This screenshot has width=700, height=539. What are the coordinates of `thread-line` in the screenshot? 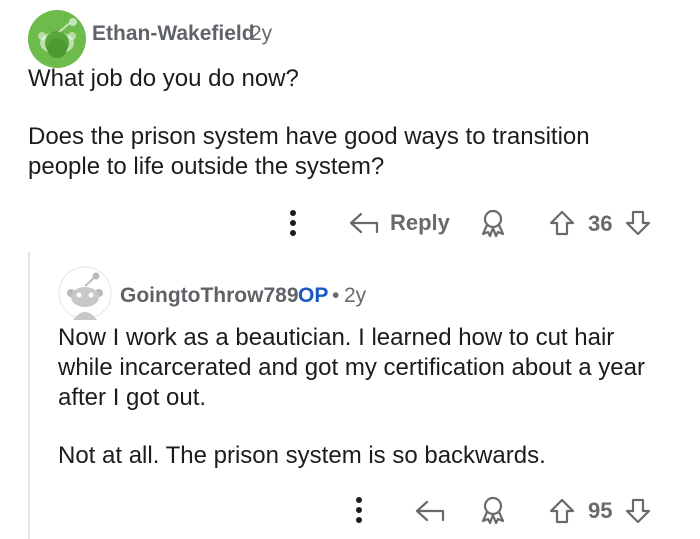 It's located at (29, 395).